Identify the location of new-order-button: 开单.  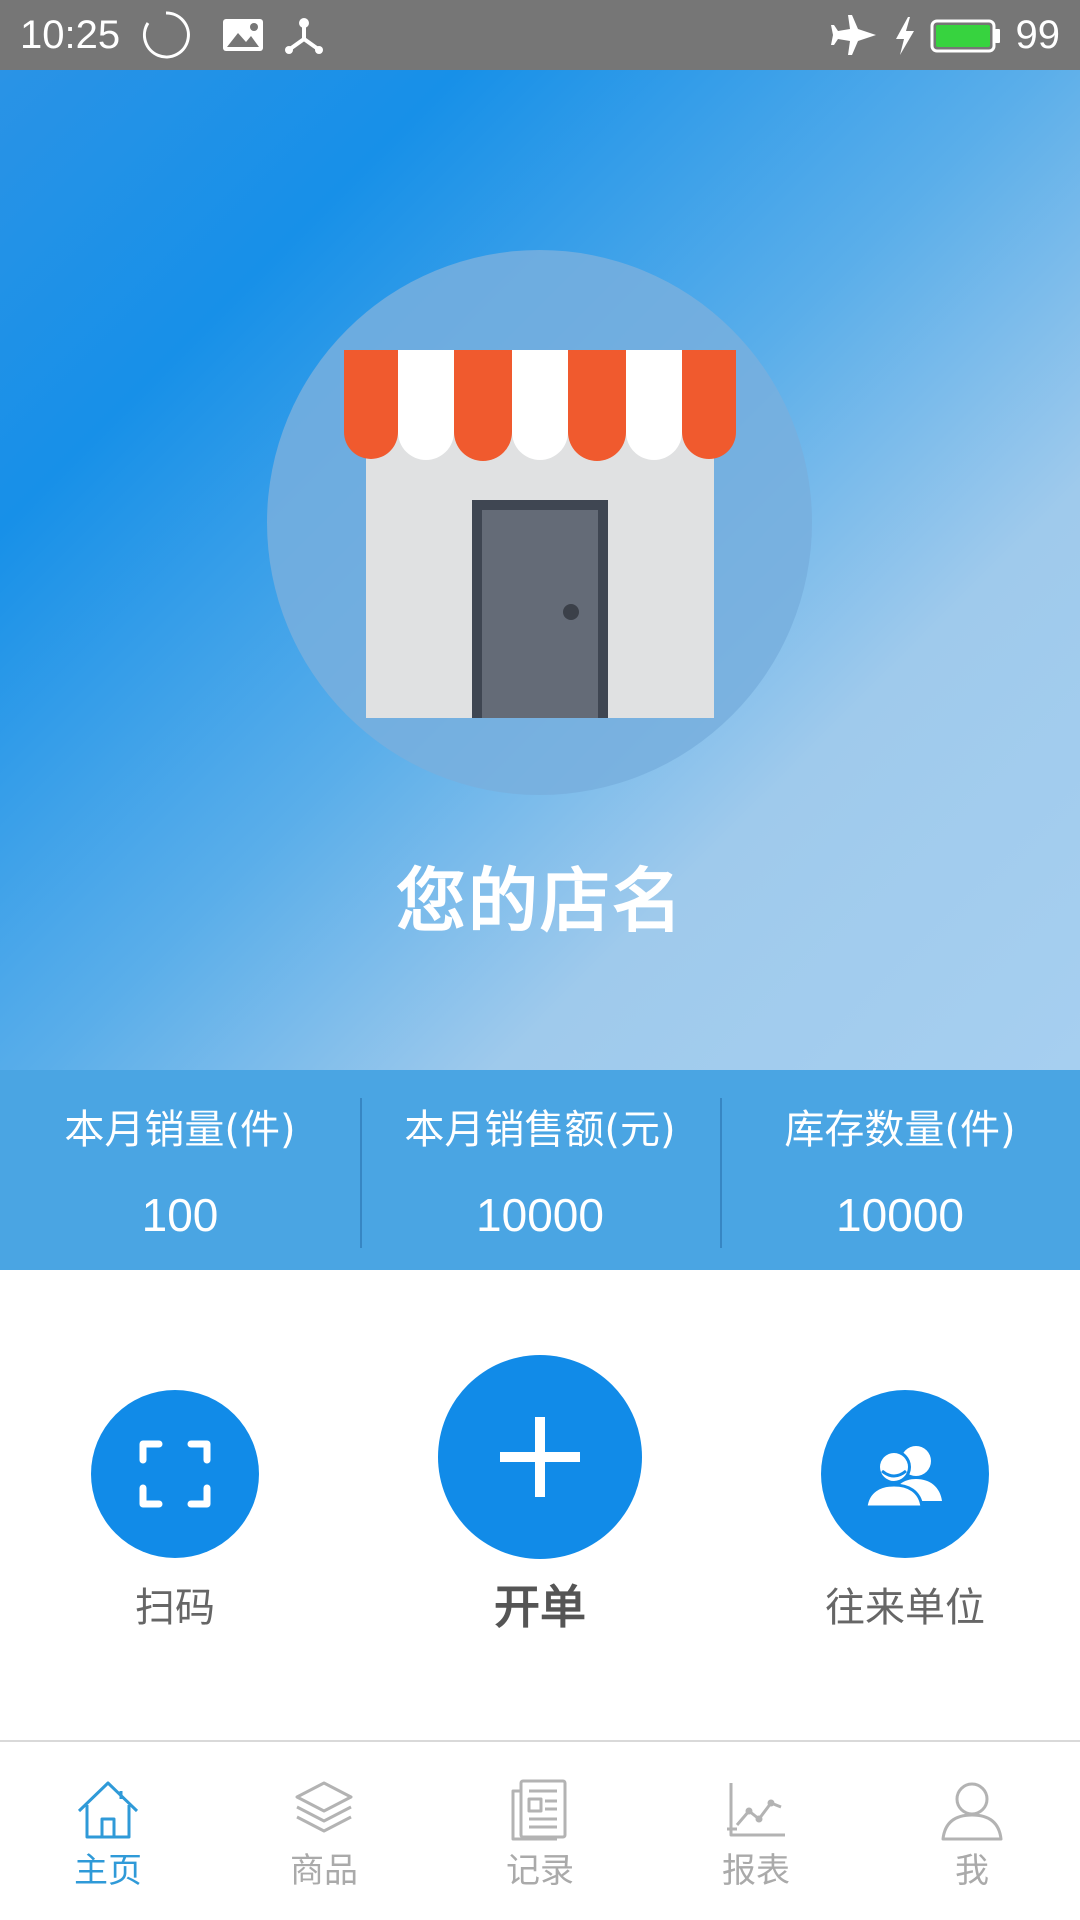
(540, 1495).